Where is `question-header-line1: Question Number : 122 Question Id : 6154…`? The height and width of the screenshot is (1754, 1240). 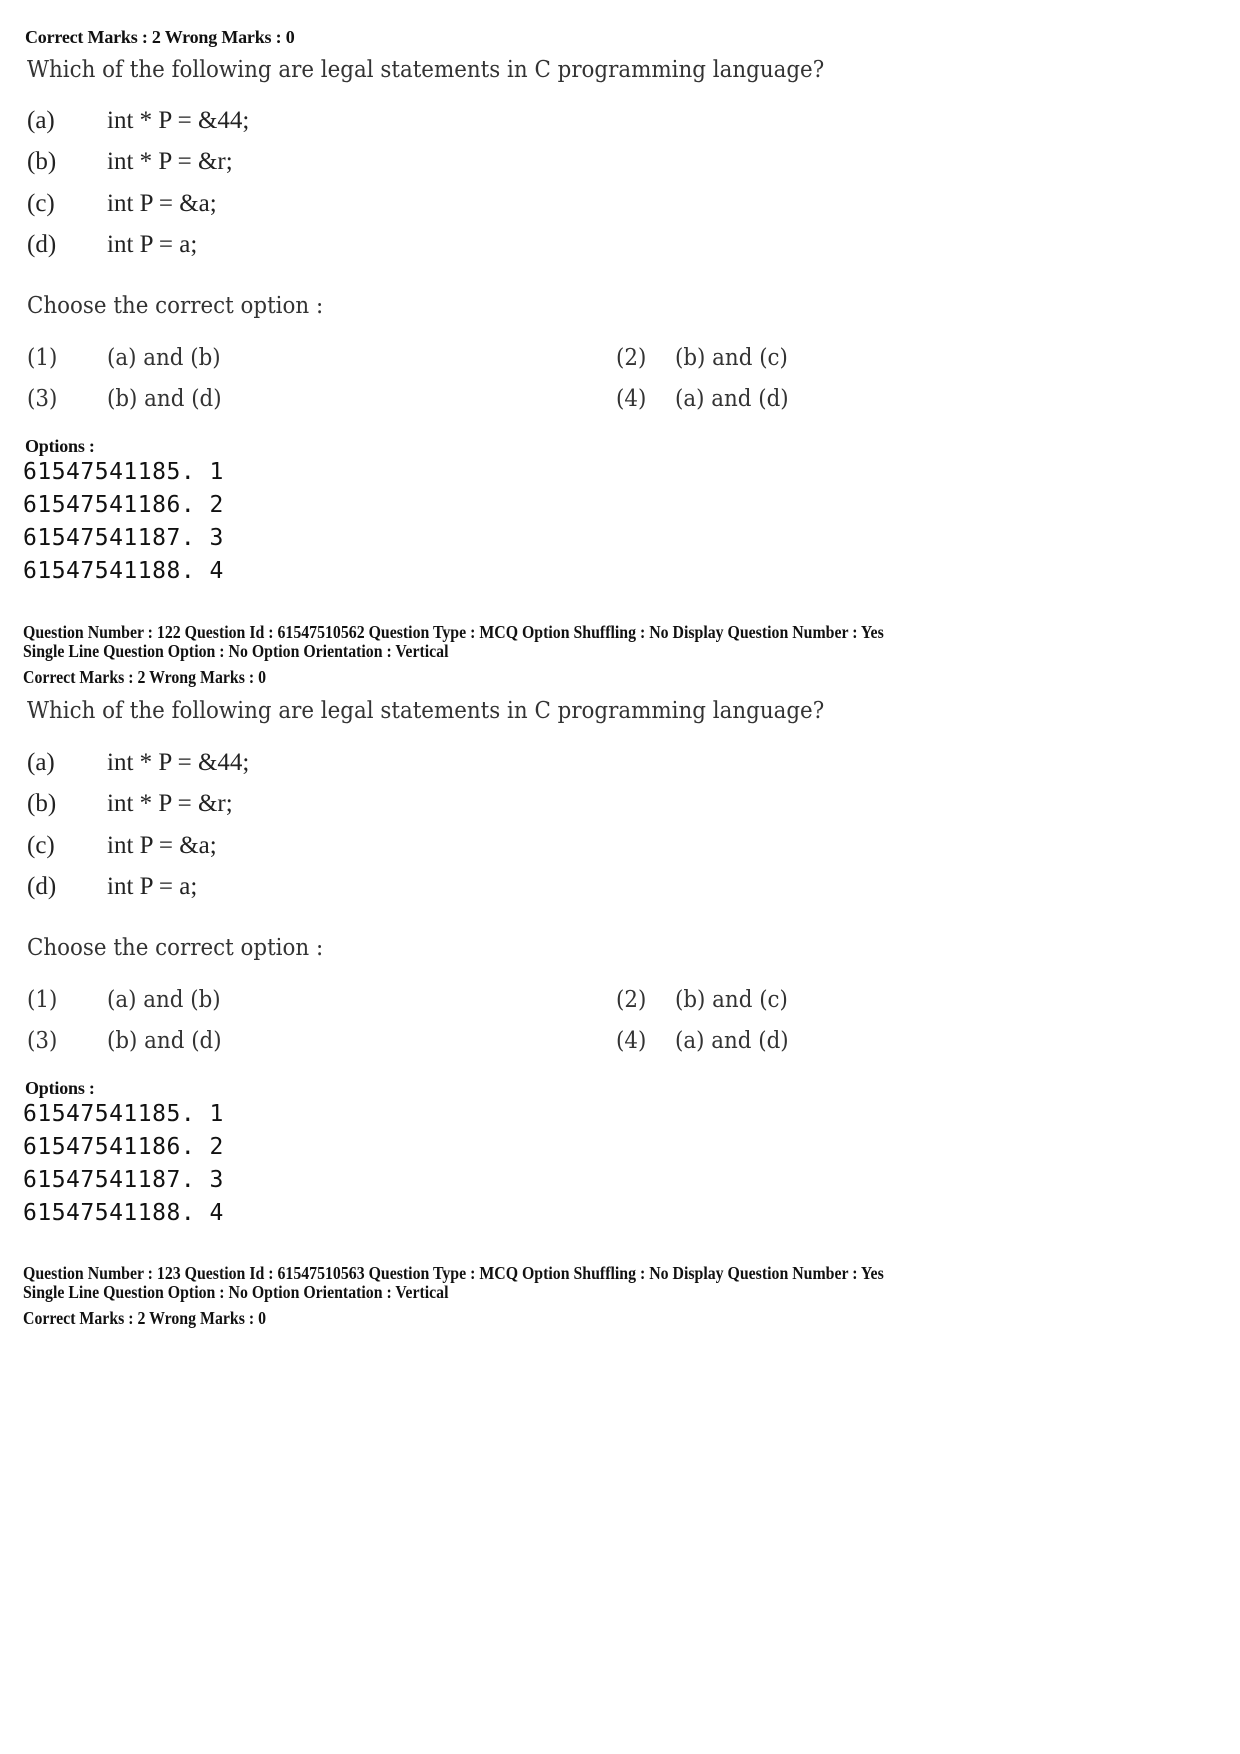 question-header-line1: Question Number : 122 Question Id : 6154… is located at coordinates (453, 632).